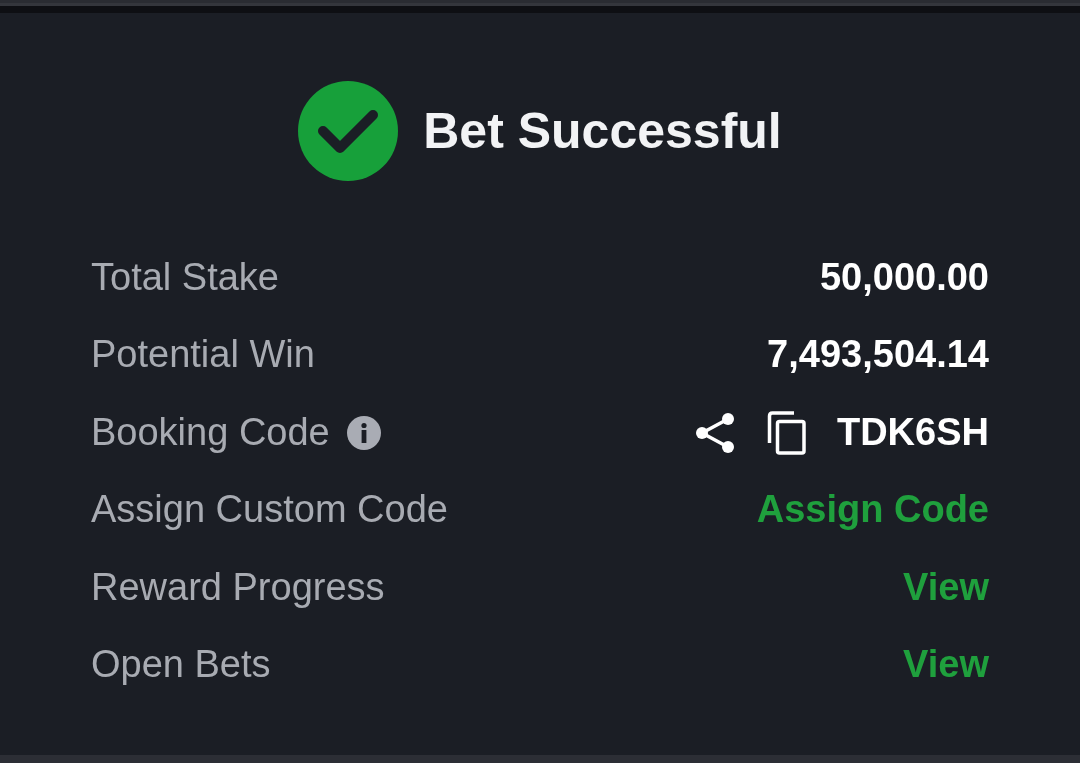 The width and height of the screenshot is (1080, 763). Describe the element at coordinates (348, 131) in the screenshot. I see `check-circle-icon` at that location.